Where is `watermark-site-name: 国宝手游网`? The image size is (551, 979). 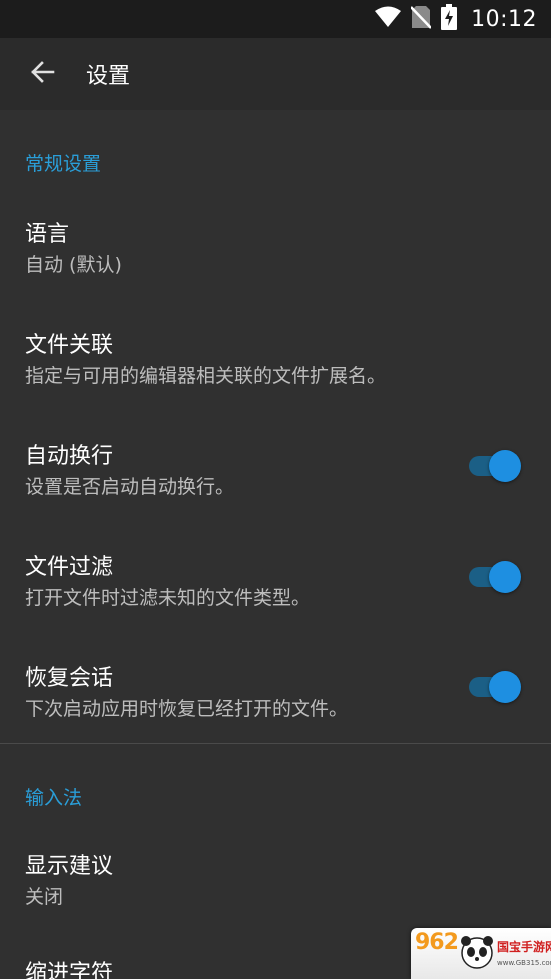 watermark-site-name: 国宝手游网 is located at coordinates (524, 947).